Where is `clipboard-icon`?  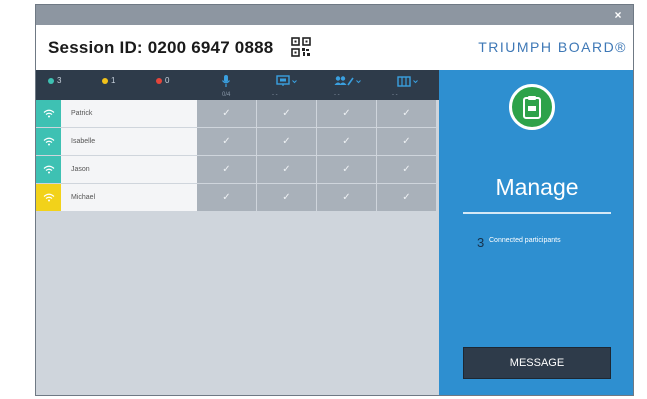 clipboard-icon is located at coordinates (532, 107).